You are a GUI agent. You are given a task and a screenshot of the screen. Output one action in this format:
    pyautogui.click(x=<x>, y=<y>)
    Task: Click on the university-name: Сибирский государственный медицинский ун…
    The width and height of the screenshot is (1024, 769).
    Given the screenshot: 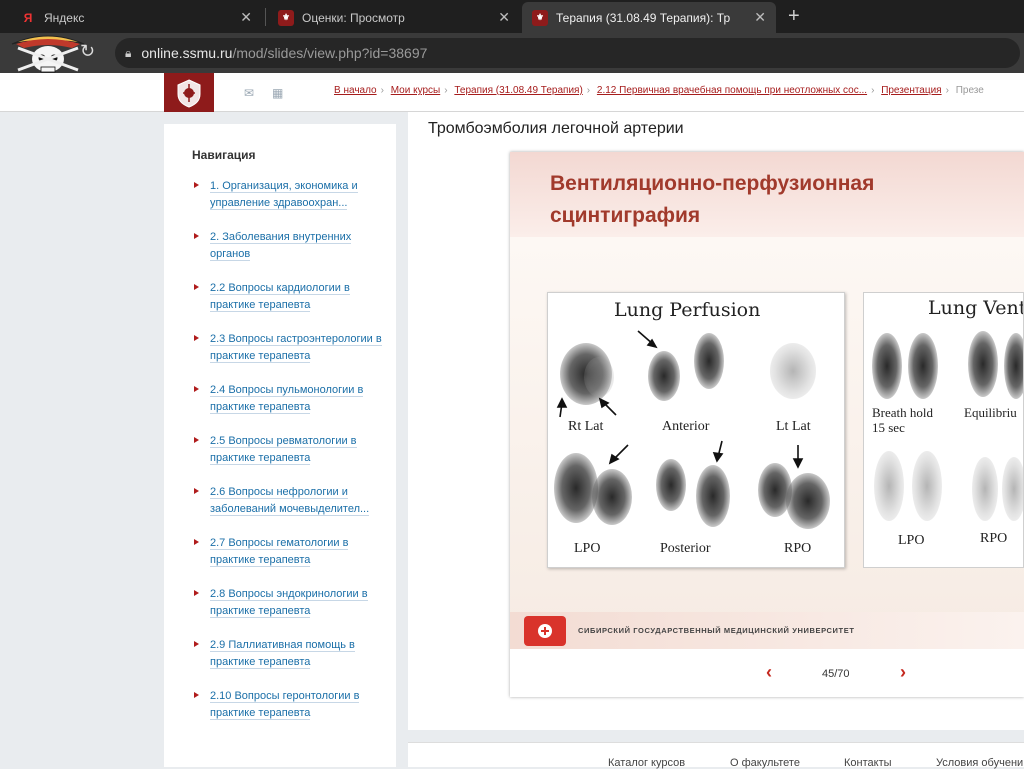 What is the action you would take?
    pyautogui.click(x=716, y=630)
    